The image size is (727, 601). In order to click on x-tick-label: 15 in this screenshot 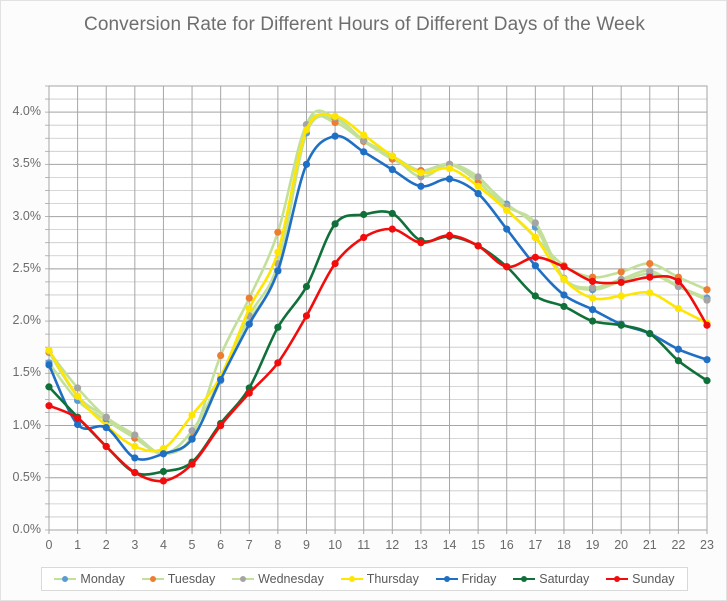, I will do `click(478, 545)`.